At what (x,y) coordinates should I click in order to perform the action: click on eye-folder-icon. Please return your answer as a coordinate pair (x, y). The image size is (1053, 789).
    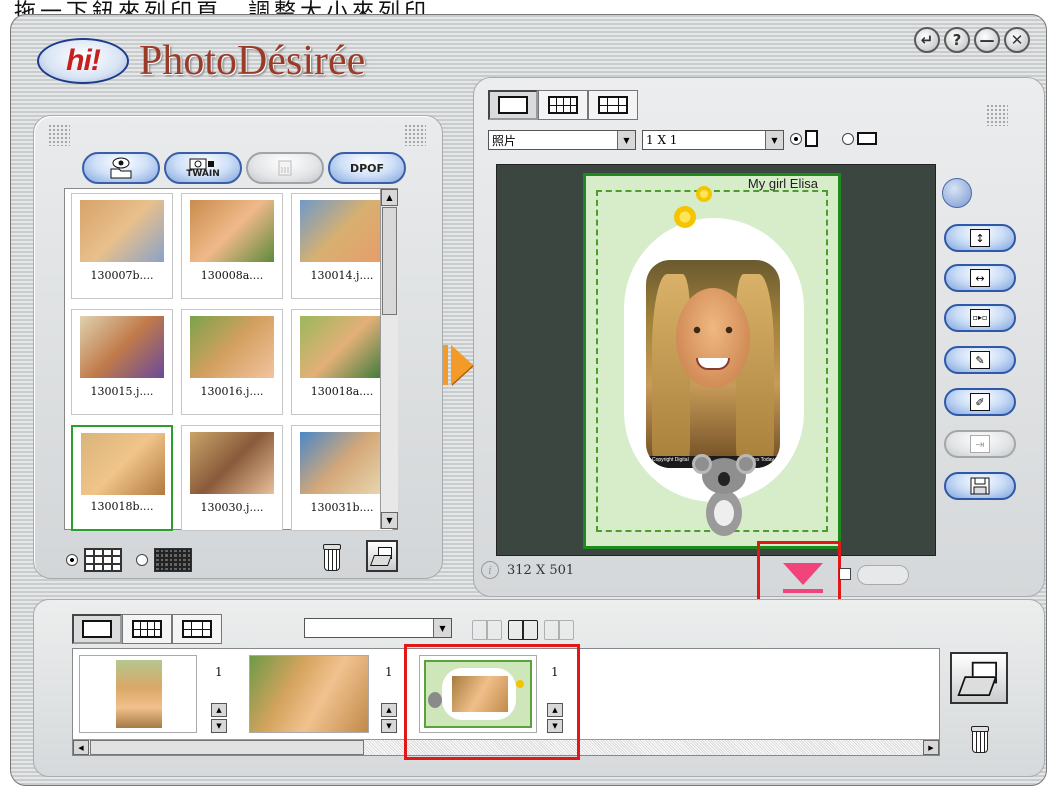
    Looking at the image, I should click on (121, 168).